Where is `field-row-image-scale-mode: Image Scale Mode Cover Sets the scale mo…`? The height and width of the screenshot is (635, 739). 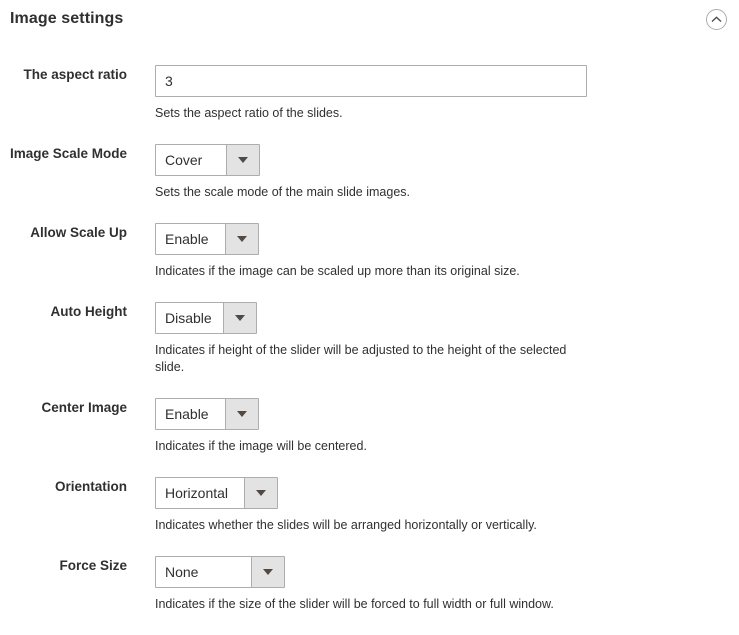
field-row-image-scale-mode: Image Scale Mode Cover Sets the scale mo… is located at coordinates (369, 172).